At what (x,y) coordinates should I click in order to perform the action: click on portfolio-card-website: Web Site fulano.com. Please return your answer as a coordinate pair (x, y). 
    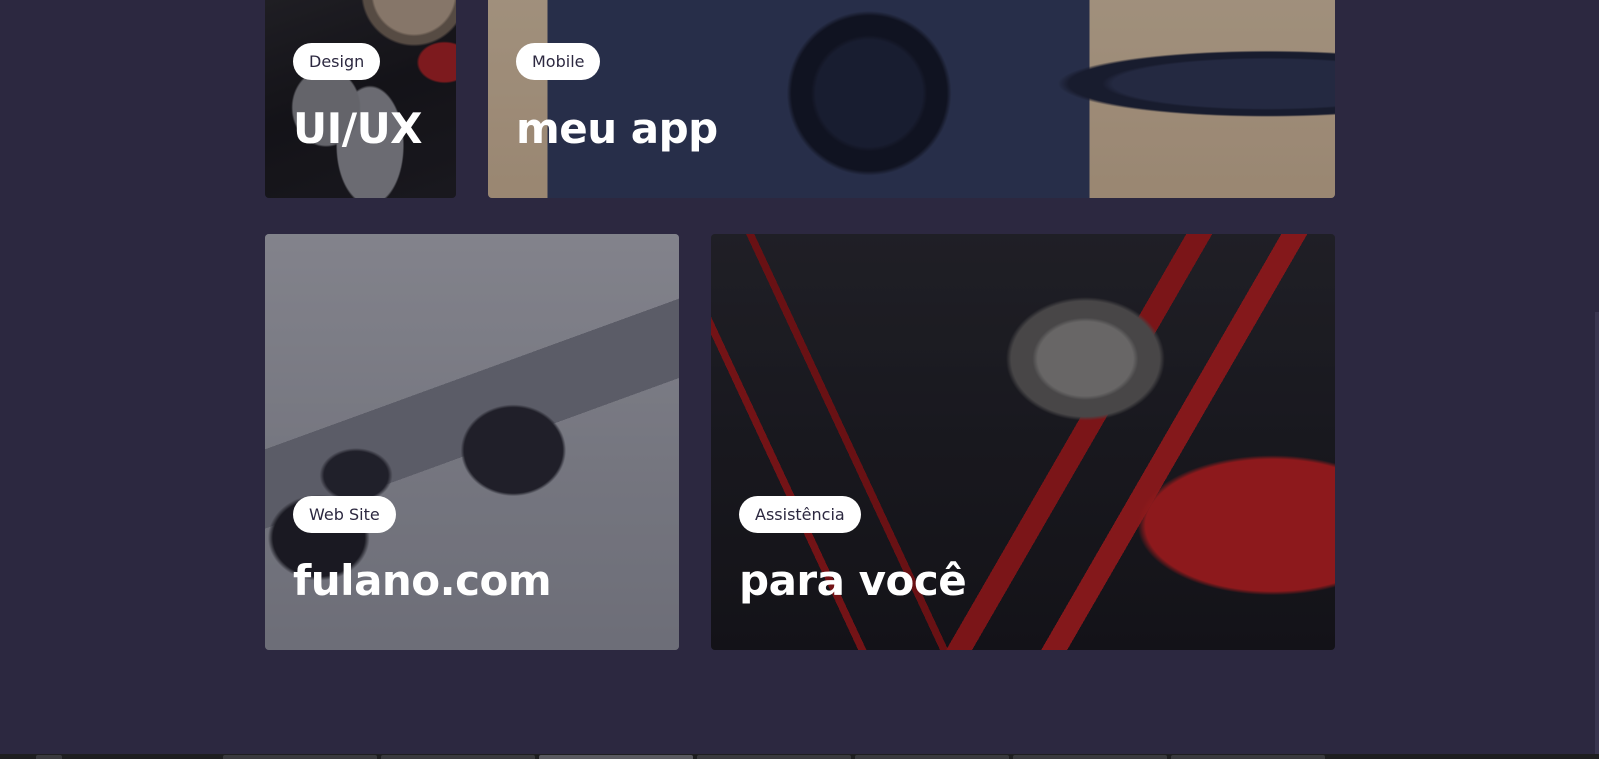
    Looking at the image, I should click on (472, 442).